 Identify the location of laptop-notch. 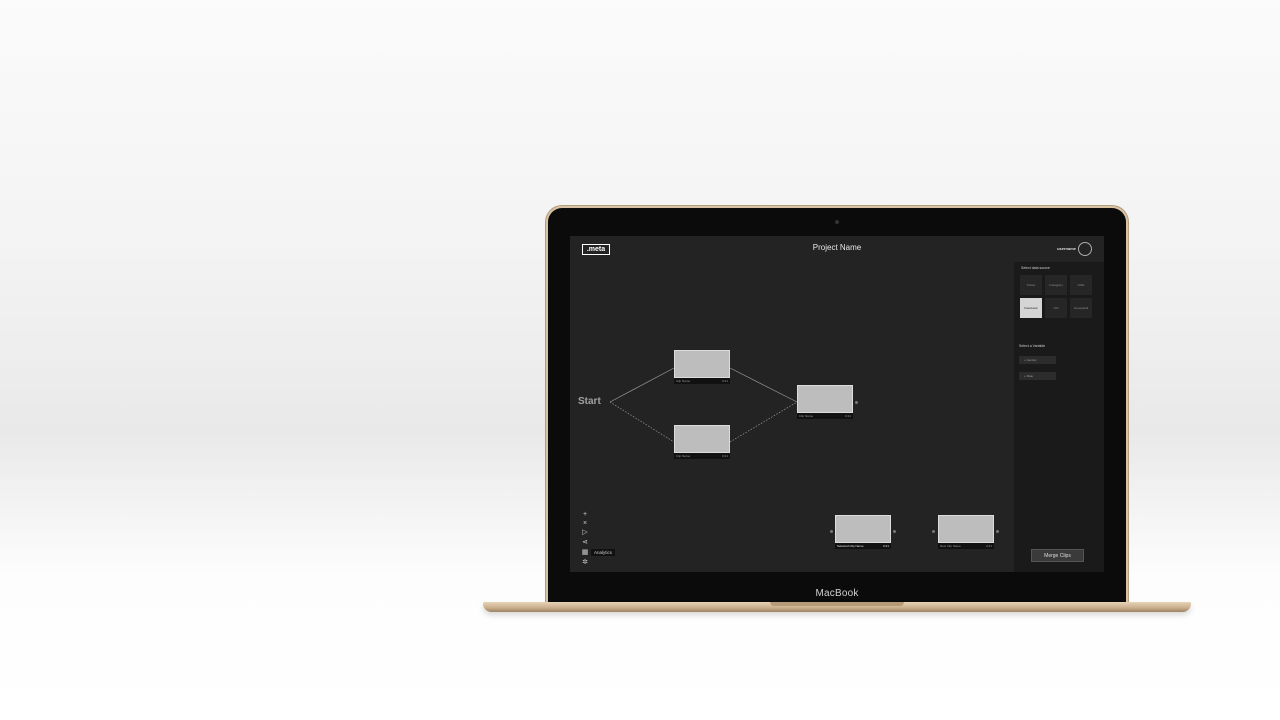
(837, 604).